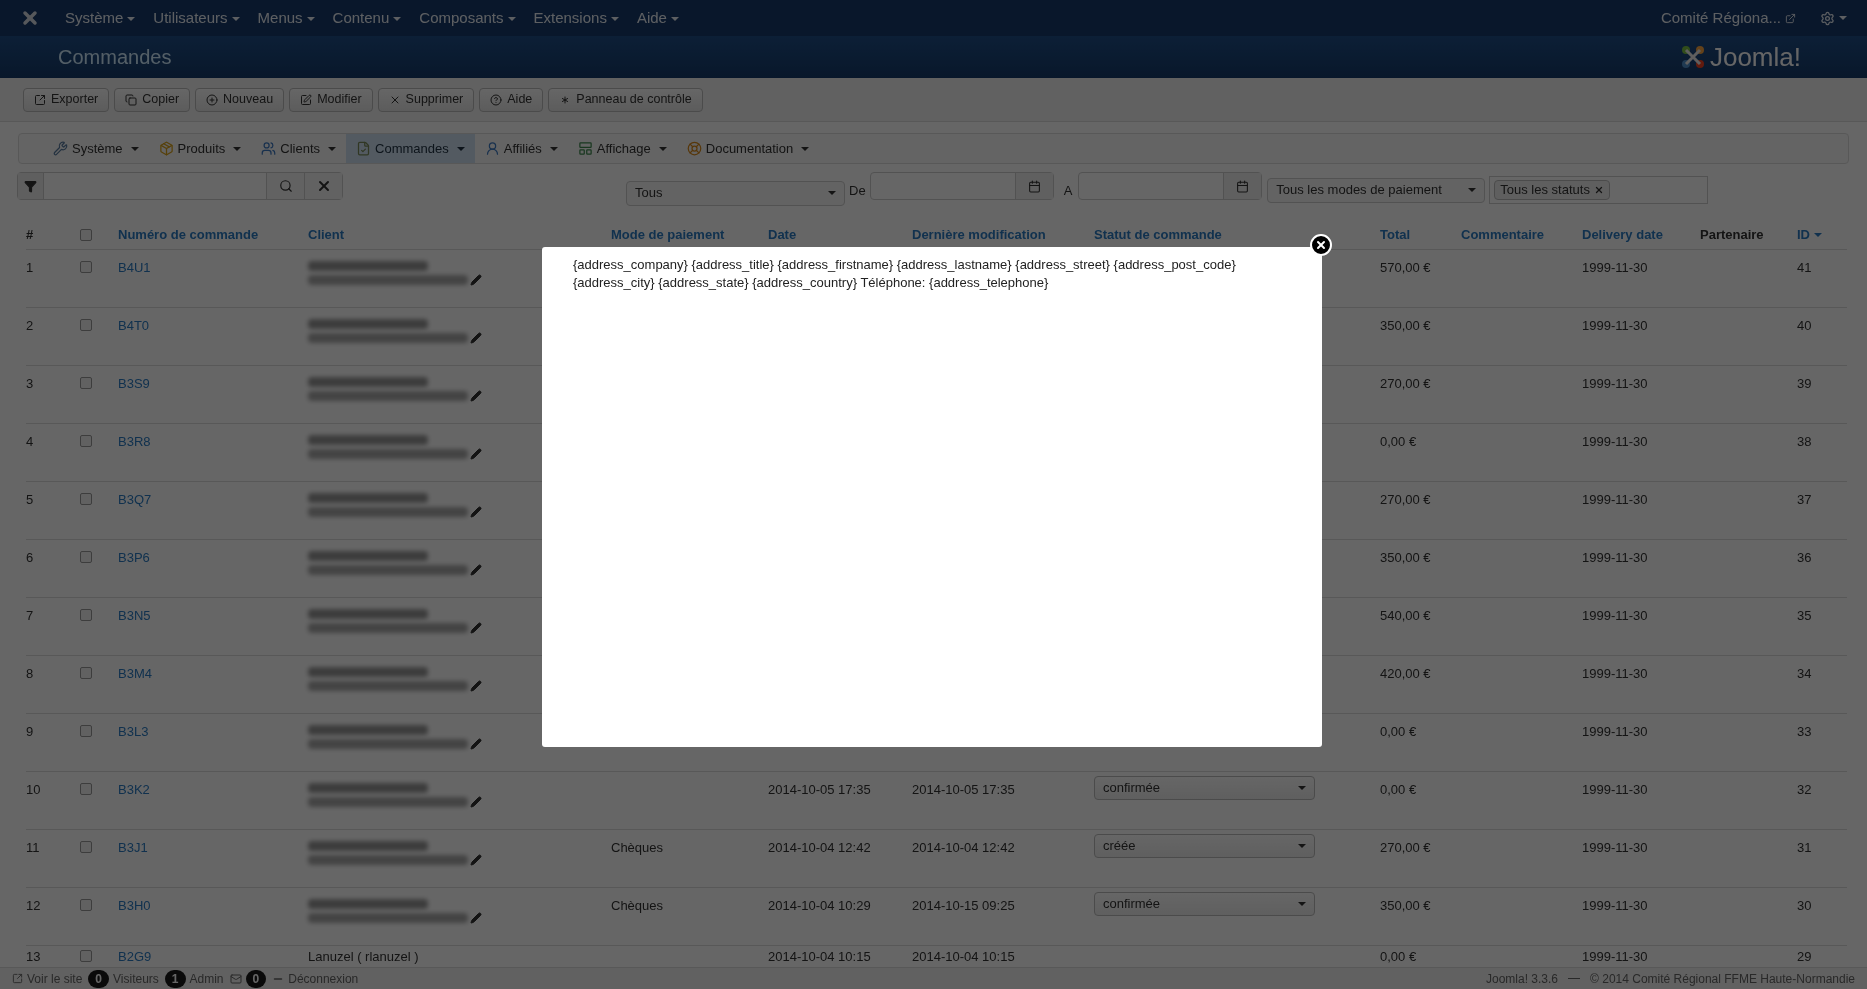 This screenshot has width=1867, height=989. I want to click on order-number-link: B3J1, so click(133, 847).